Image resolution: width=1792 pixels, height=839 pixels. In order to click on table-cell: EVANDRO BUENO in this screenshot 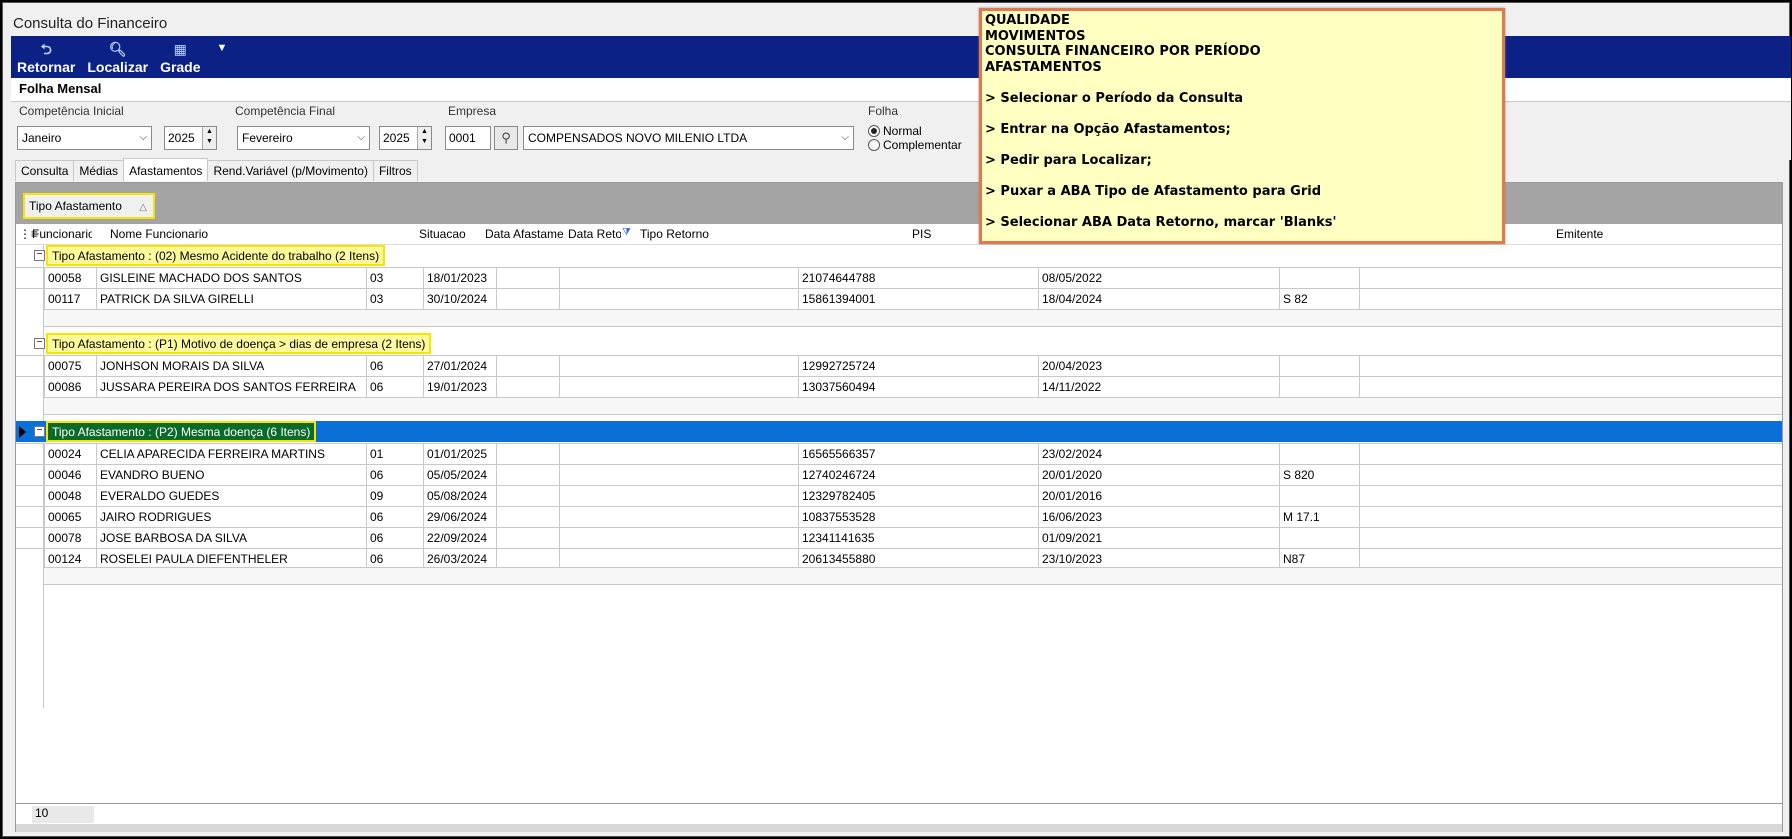, I will do `click(231, 475)`.